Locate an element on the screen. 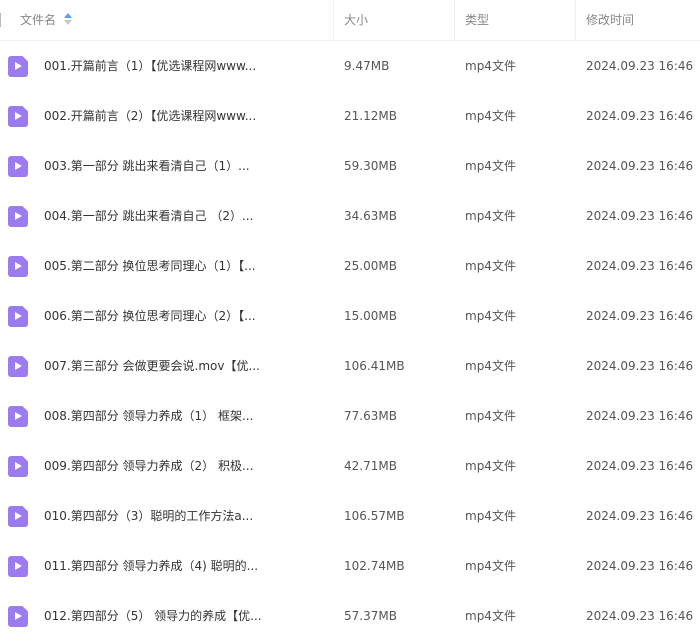  file-size: 106.41MB is located at coordinates (374, 366).